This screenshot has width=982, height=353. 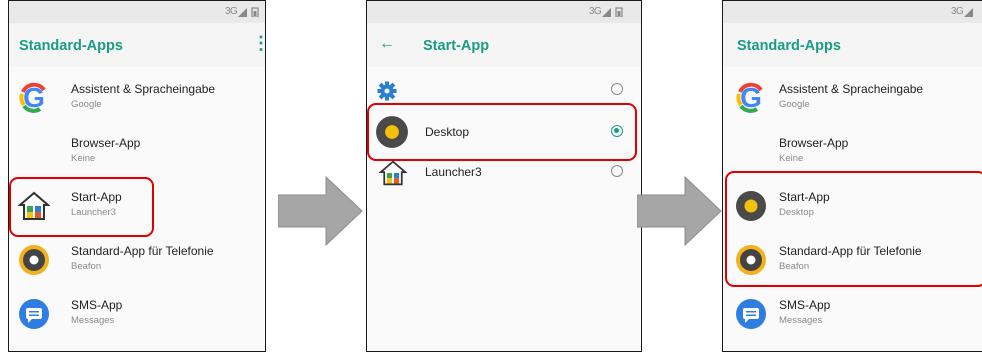 What do you see at coordinates (387, 44) in the screenshot?
I see `arrow-back-icon: ←` at bounding box center [387, 44].